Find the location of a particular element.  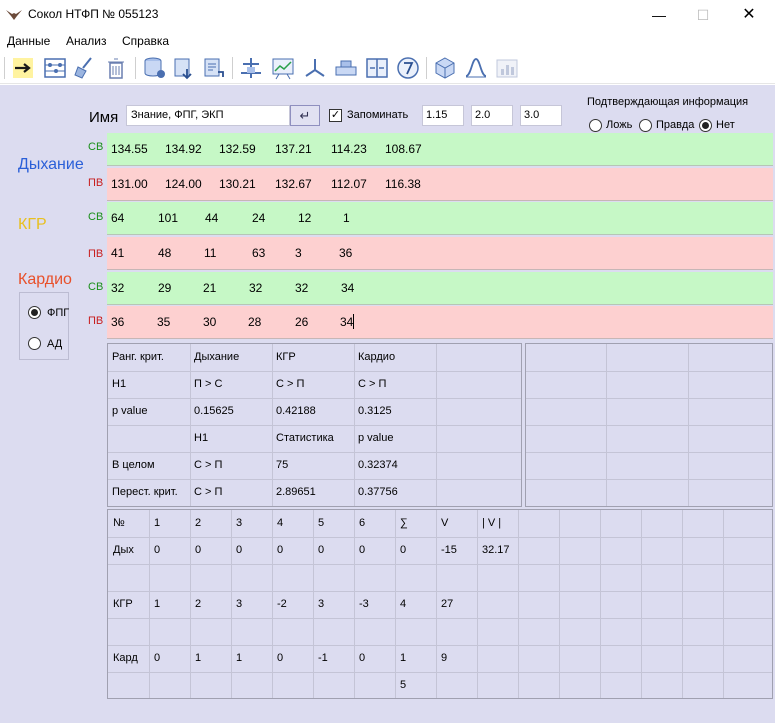

cube-icon is located at coordinates (445, 68).